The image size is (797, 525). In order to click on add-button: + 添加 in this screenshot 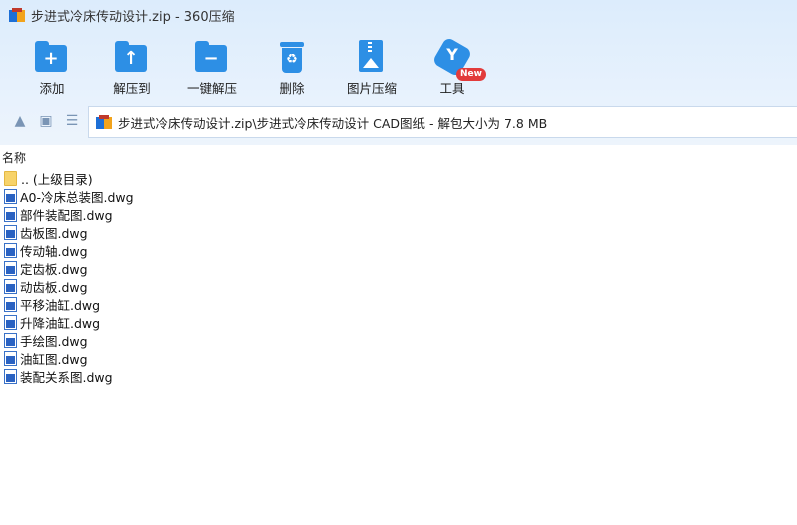, I will do `click(52, 66)`.